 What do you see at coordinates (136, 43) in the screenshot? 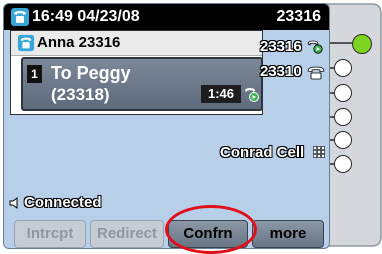
I see `caller-row: Anna 23316` at bounding box center [136, 43].